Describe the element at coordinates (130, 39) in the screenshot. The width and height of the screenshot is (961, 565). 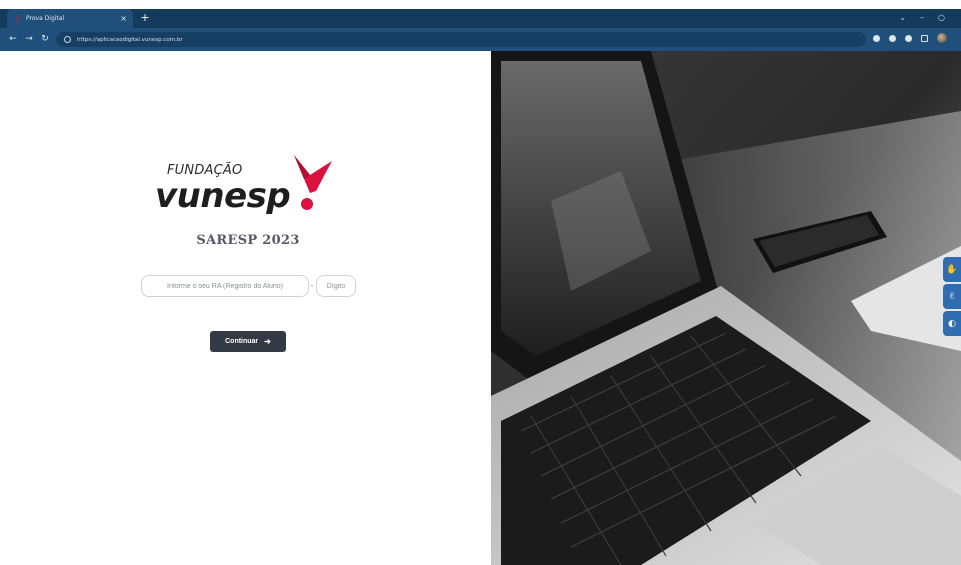
I see `url-text: https://aplicacaodigital.vunesp.com.br` at that location.